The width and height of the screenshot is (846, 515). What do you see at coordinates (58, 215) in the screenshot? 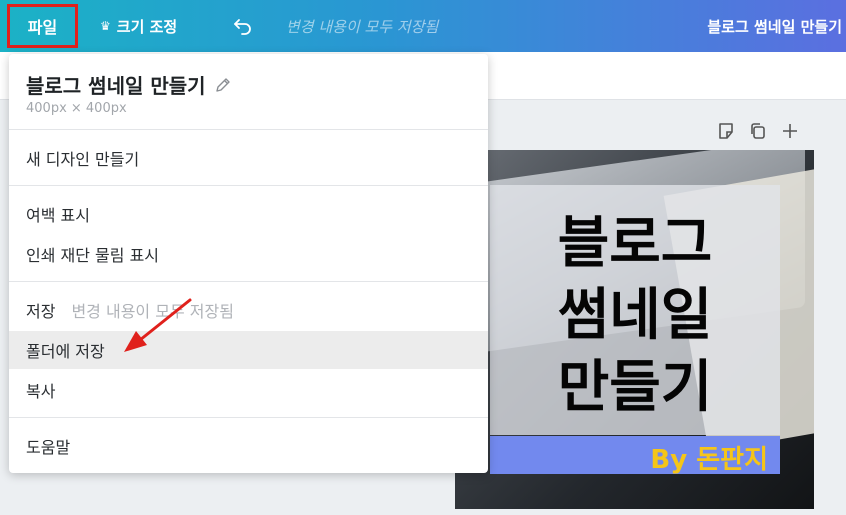
I see `menu-item-label: 여백 표시` at bounding box center [58, 215].